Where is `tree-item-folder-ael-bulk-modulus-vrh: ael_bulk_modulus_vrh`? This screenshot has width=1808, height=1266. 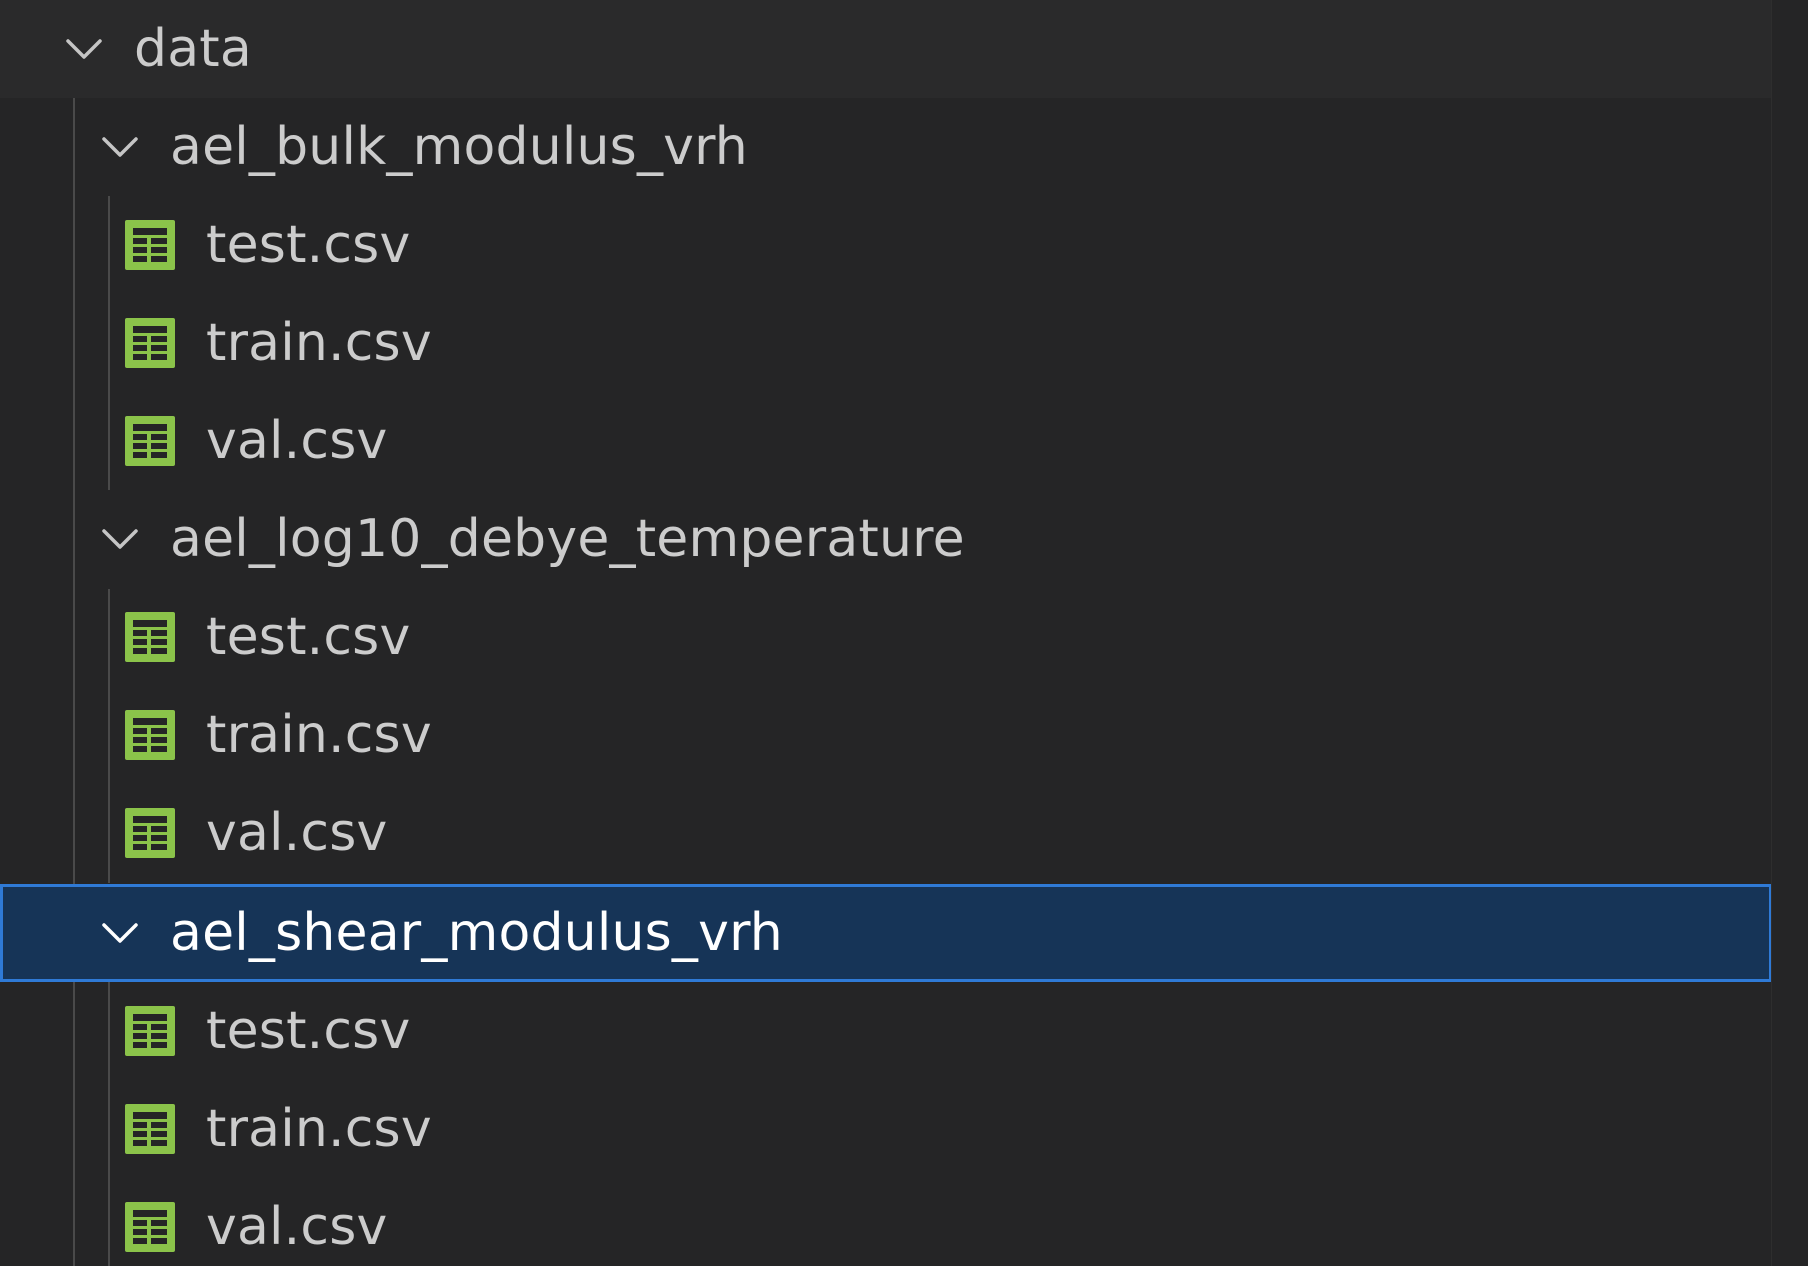 tree-item-folder-ael-bulk-modulus-vrh: ael_bulk_modulus_vrh is located at coordinates (886, 147).